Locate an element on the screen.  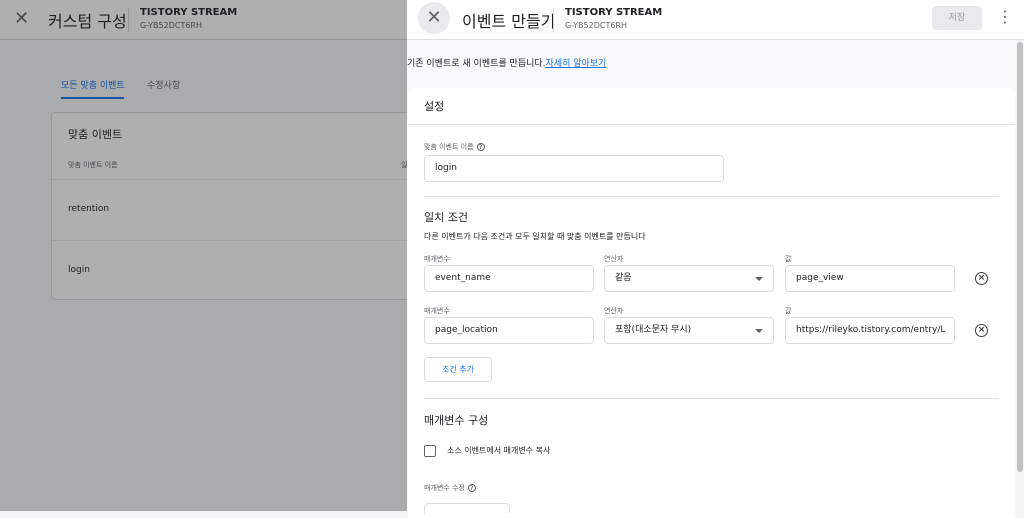
parameter-config-title: 매개변수 구성 is located at coordinates (456, 420).